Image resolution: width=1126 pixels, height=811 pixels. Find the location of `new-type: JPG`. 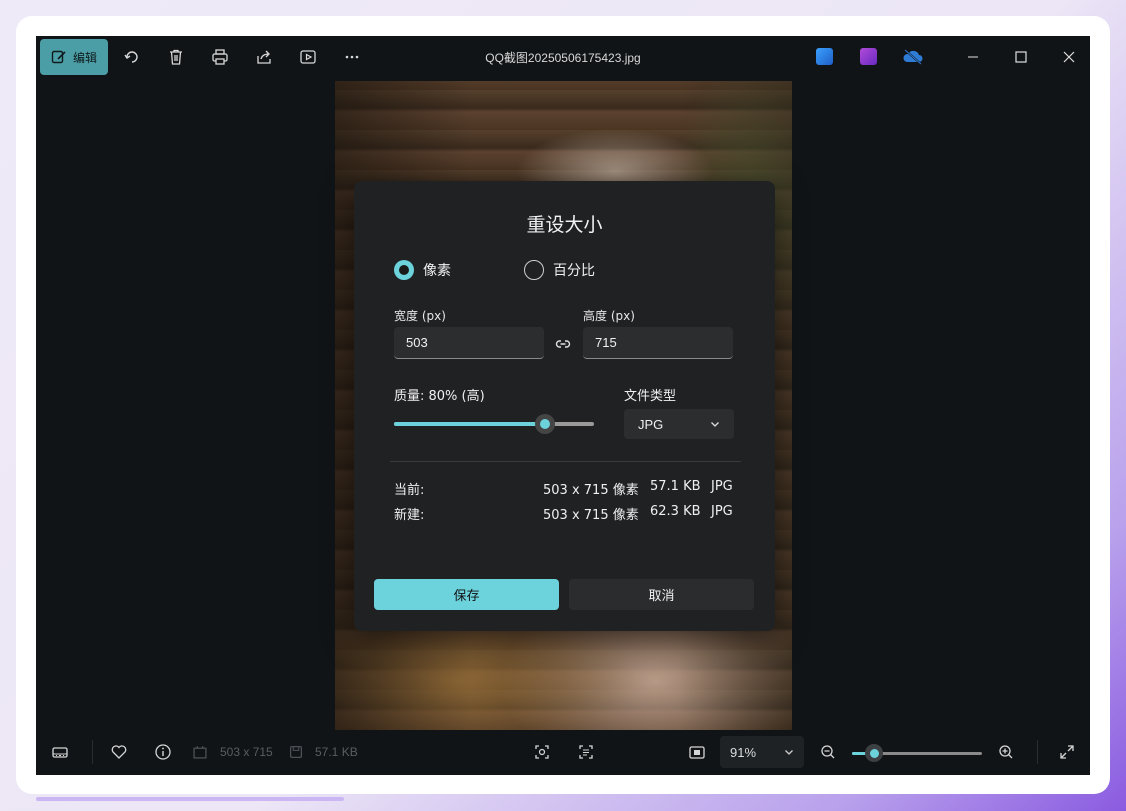

new-type: JPG is located at coordinates (722, 511).